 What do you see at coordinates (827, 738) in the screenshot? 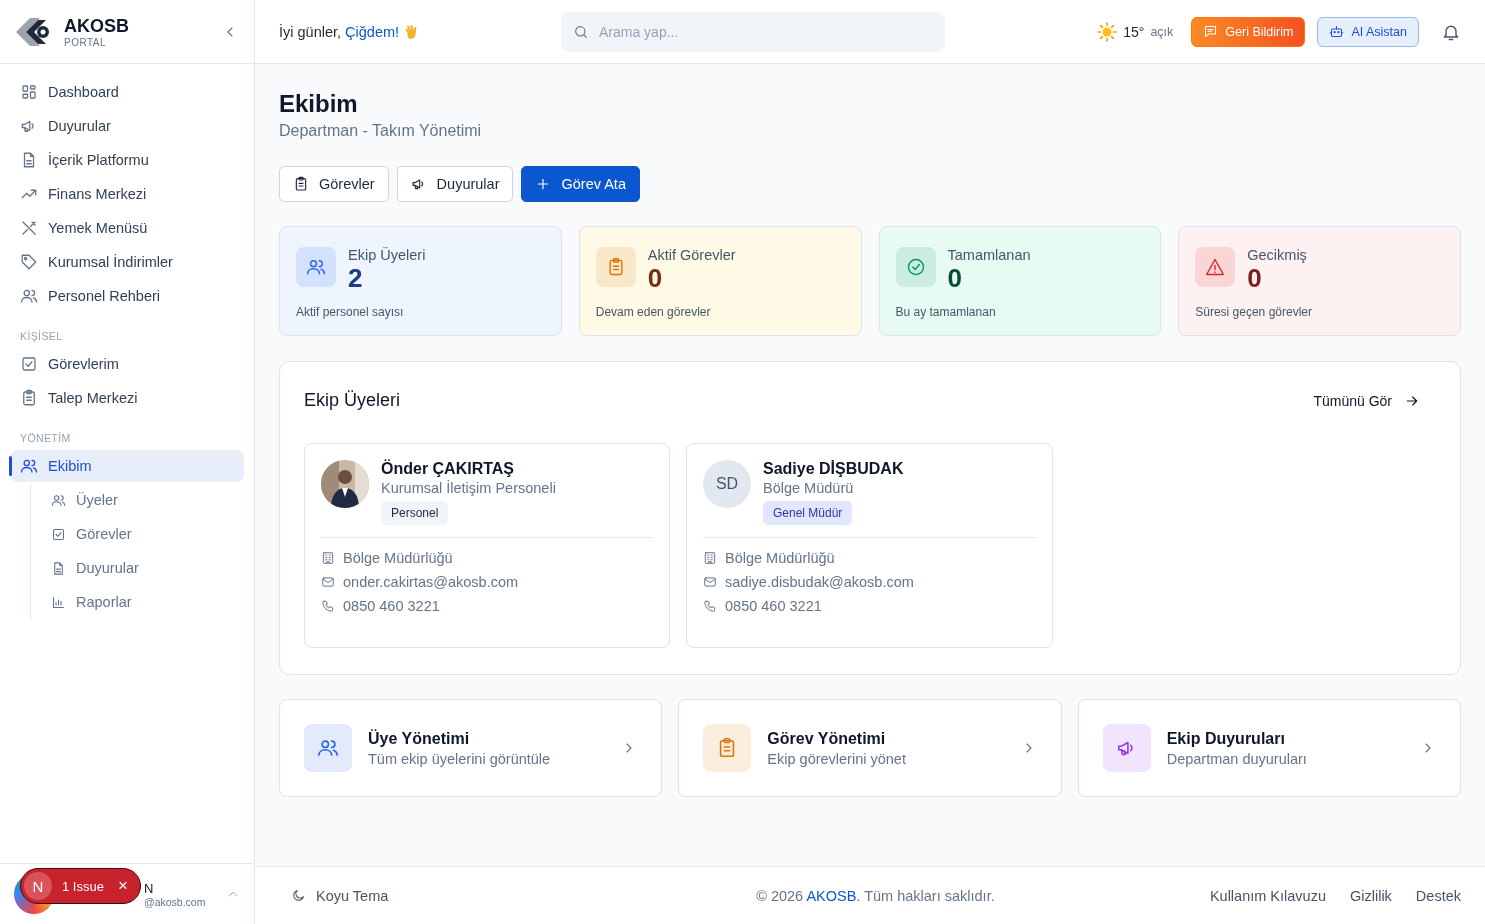
I see `shortcut-title: Görev Yönetimi` at bounding box center [827, 738].